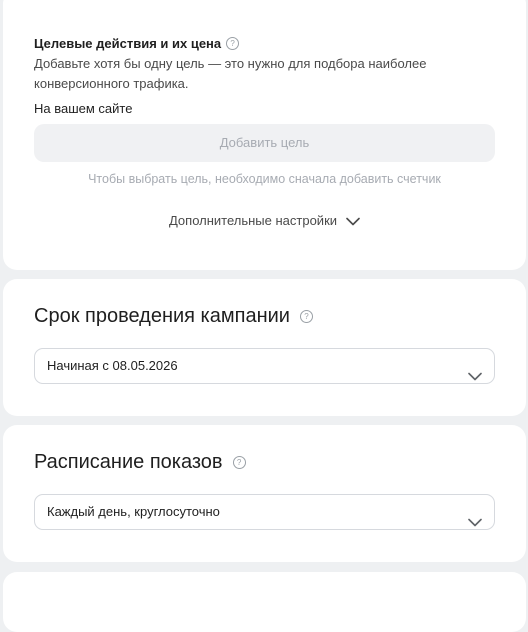 The width and height of the screenshot is (528, 632). Describe the element at coordinates (264, 512) in the screenshot. I see `schedule-select: Каждый день, круглосуточно` at that location.